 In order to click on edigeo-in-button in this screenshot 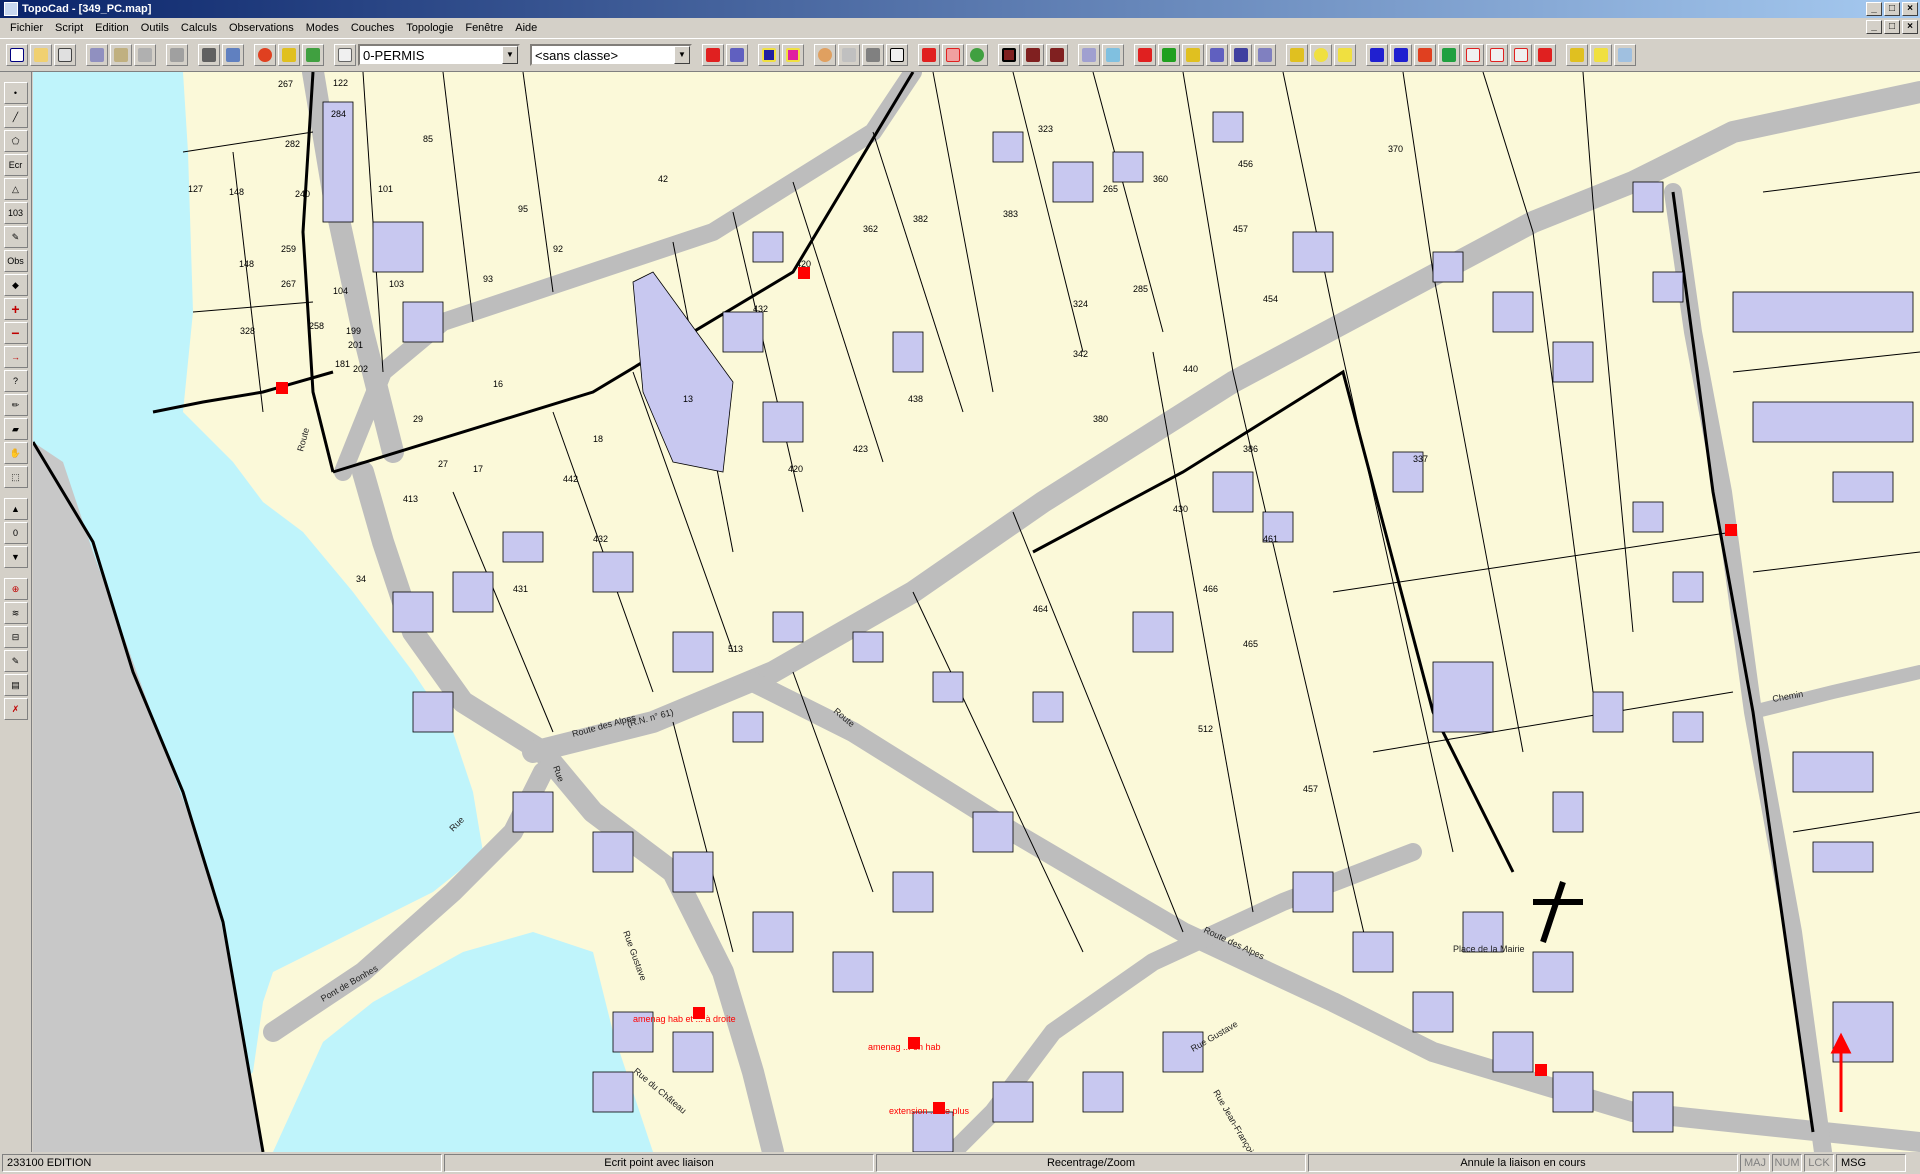, I will do `click(713, 55)`.